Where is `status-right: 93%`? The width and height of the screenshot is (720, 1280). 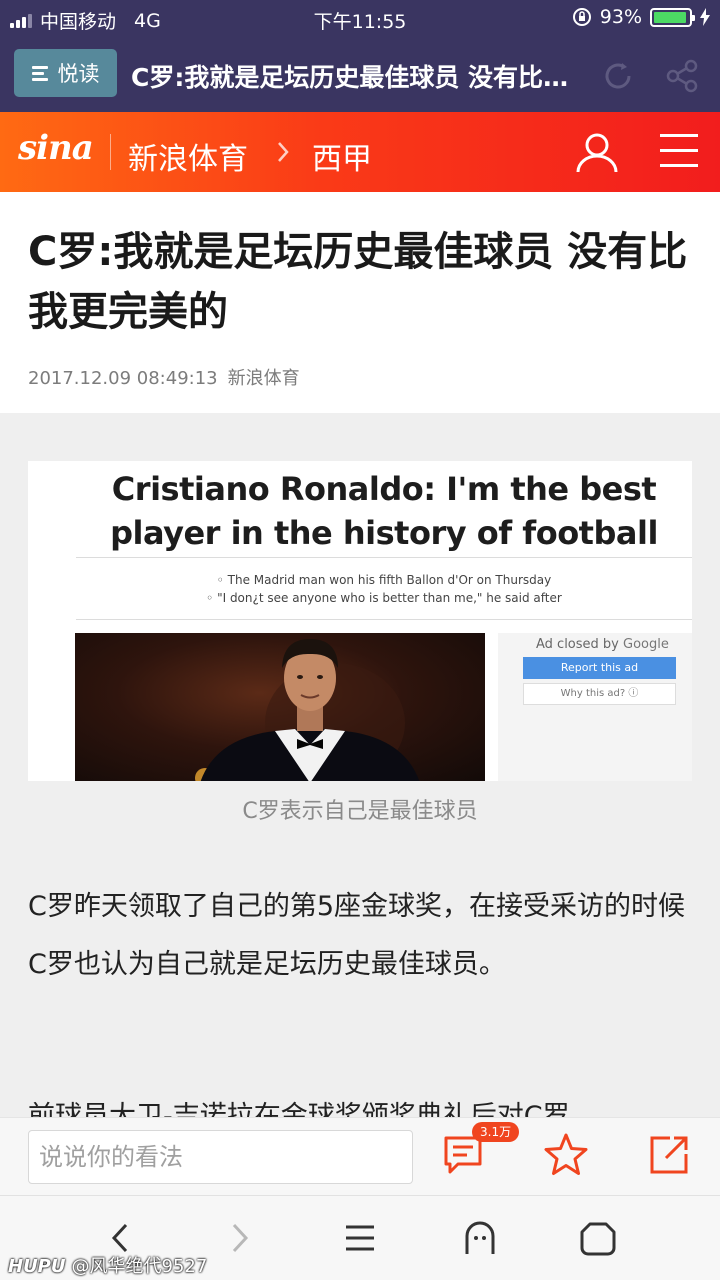 status-right: 93% is located at coordinates (641, 17).